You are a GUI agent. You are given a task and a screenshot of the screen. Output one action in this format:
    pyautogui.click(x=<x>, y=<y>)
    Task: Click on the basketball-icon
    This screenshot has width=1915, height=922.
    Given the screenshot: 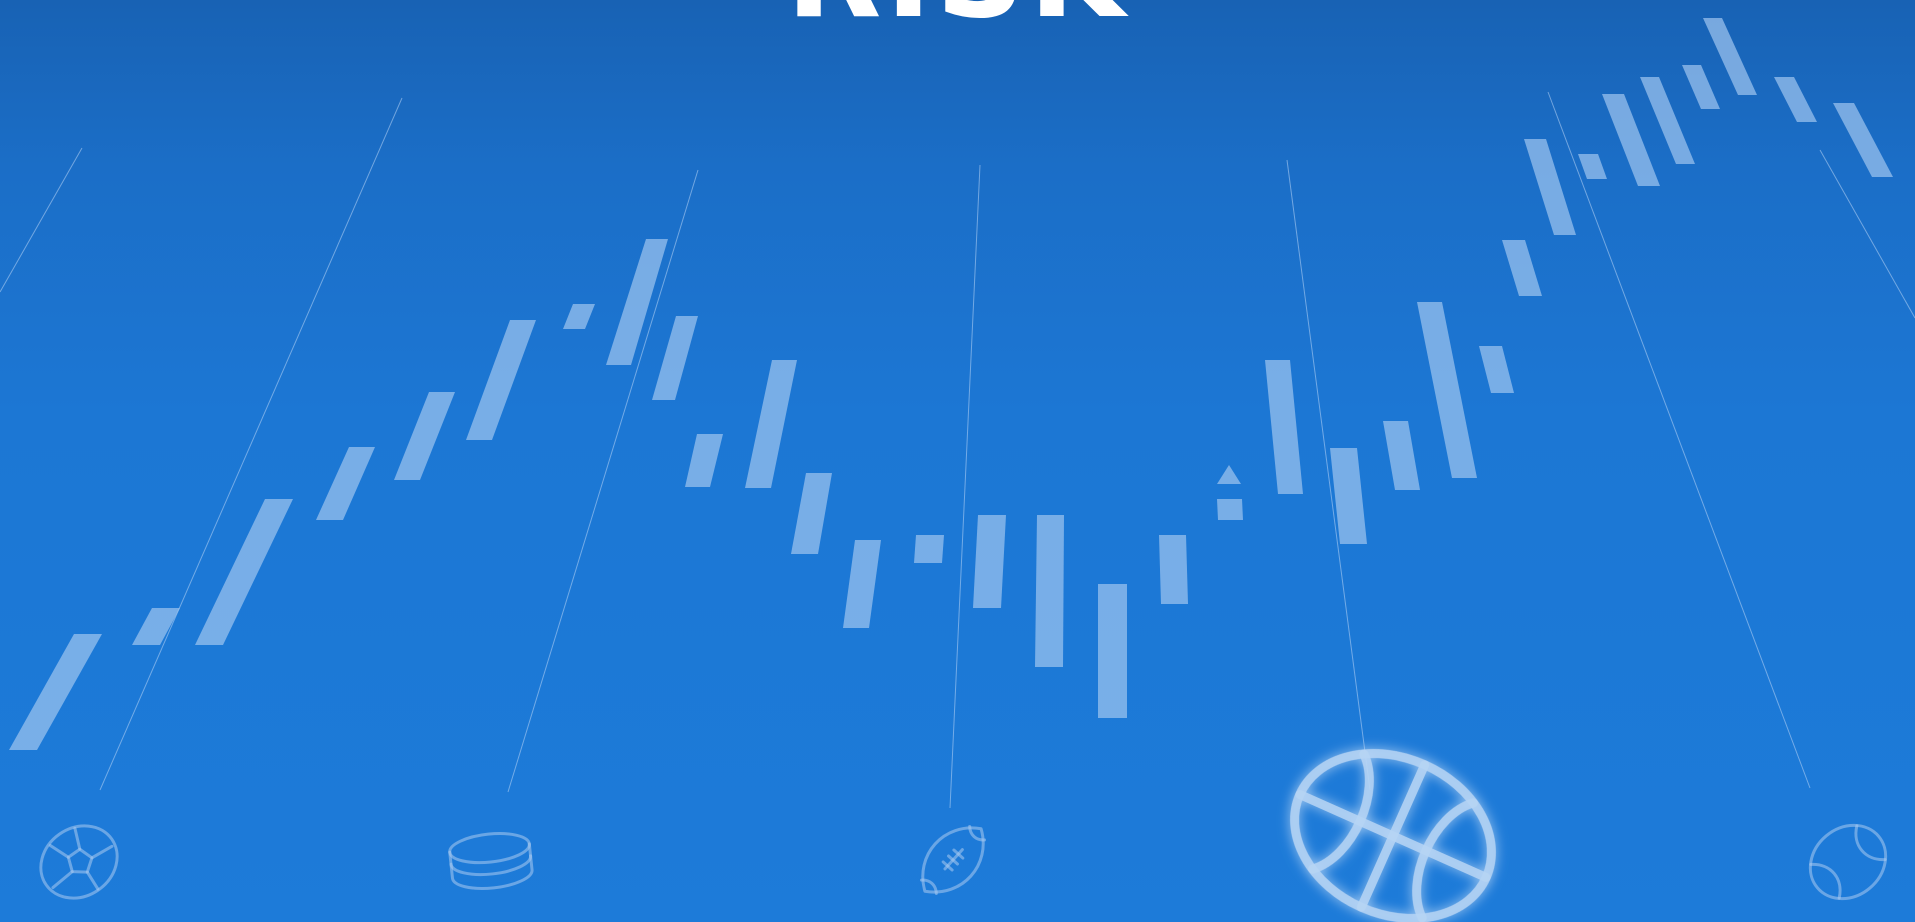 What is the action you would take?
    pyautogui.click(x=1393, y=835)
    